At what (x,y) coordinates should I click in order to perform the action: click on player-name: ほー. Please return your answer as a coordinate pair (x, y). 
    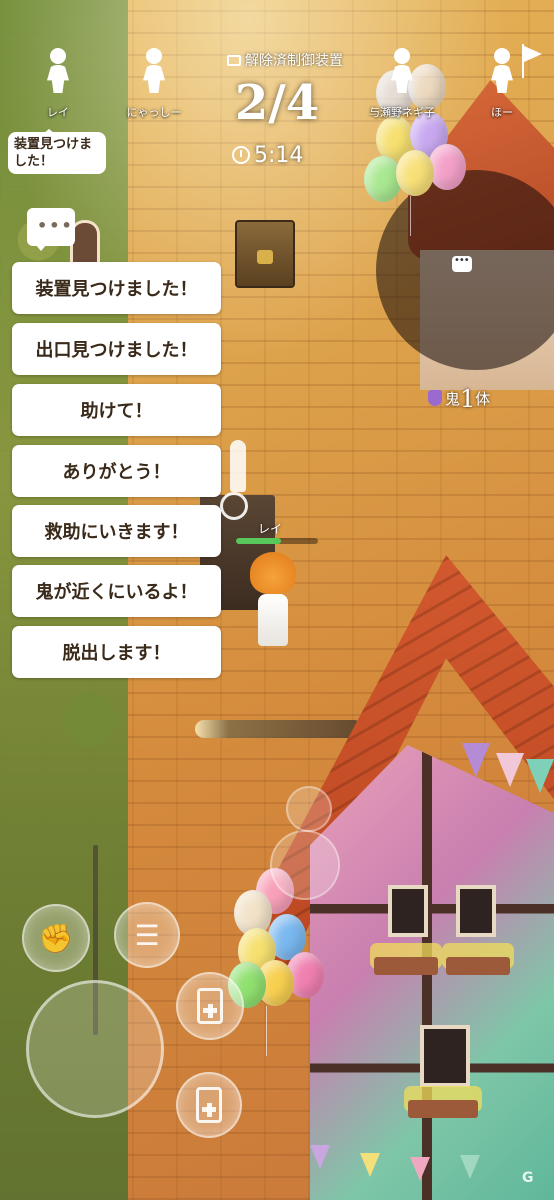
    Looking at the image, I should click on (502, 112).